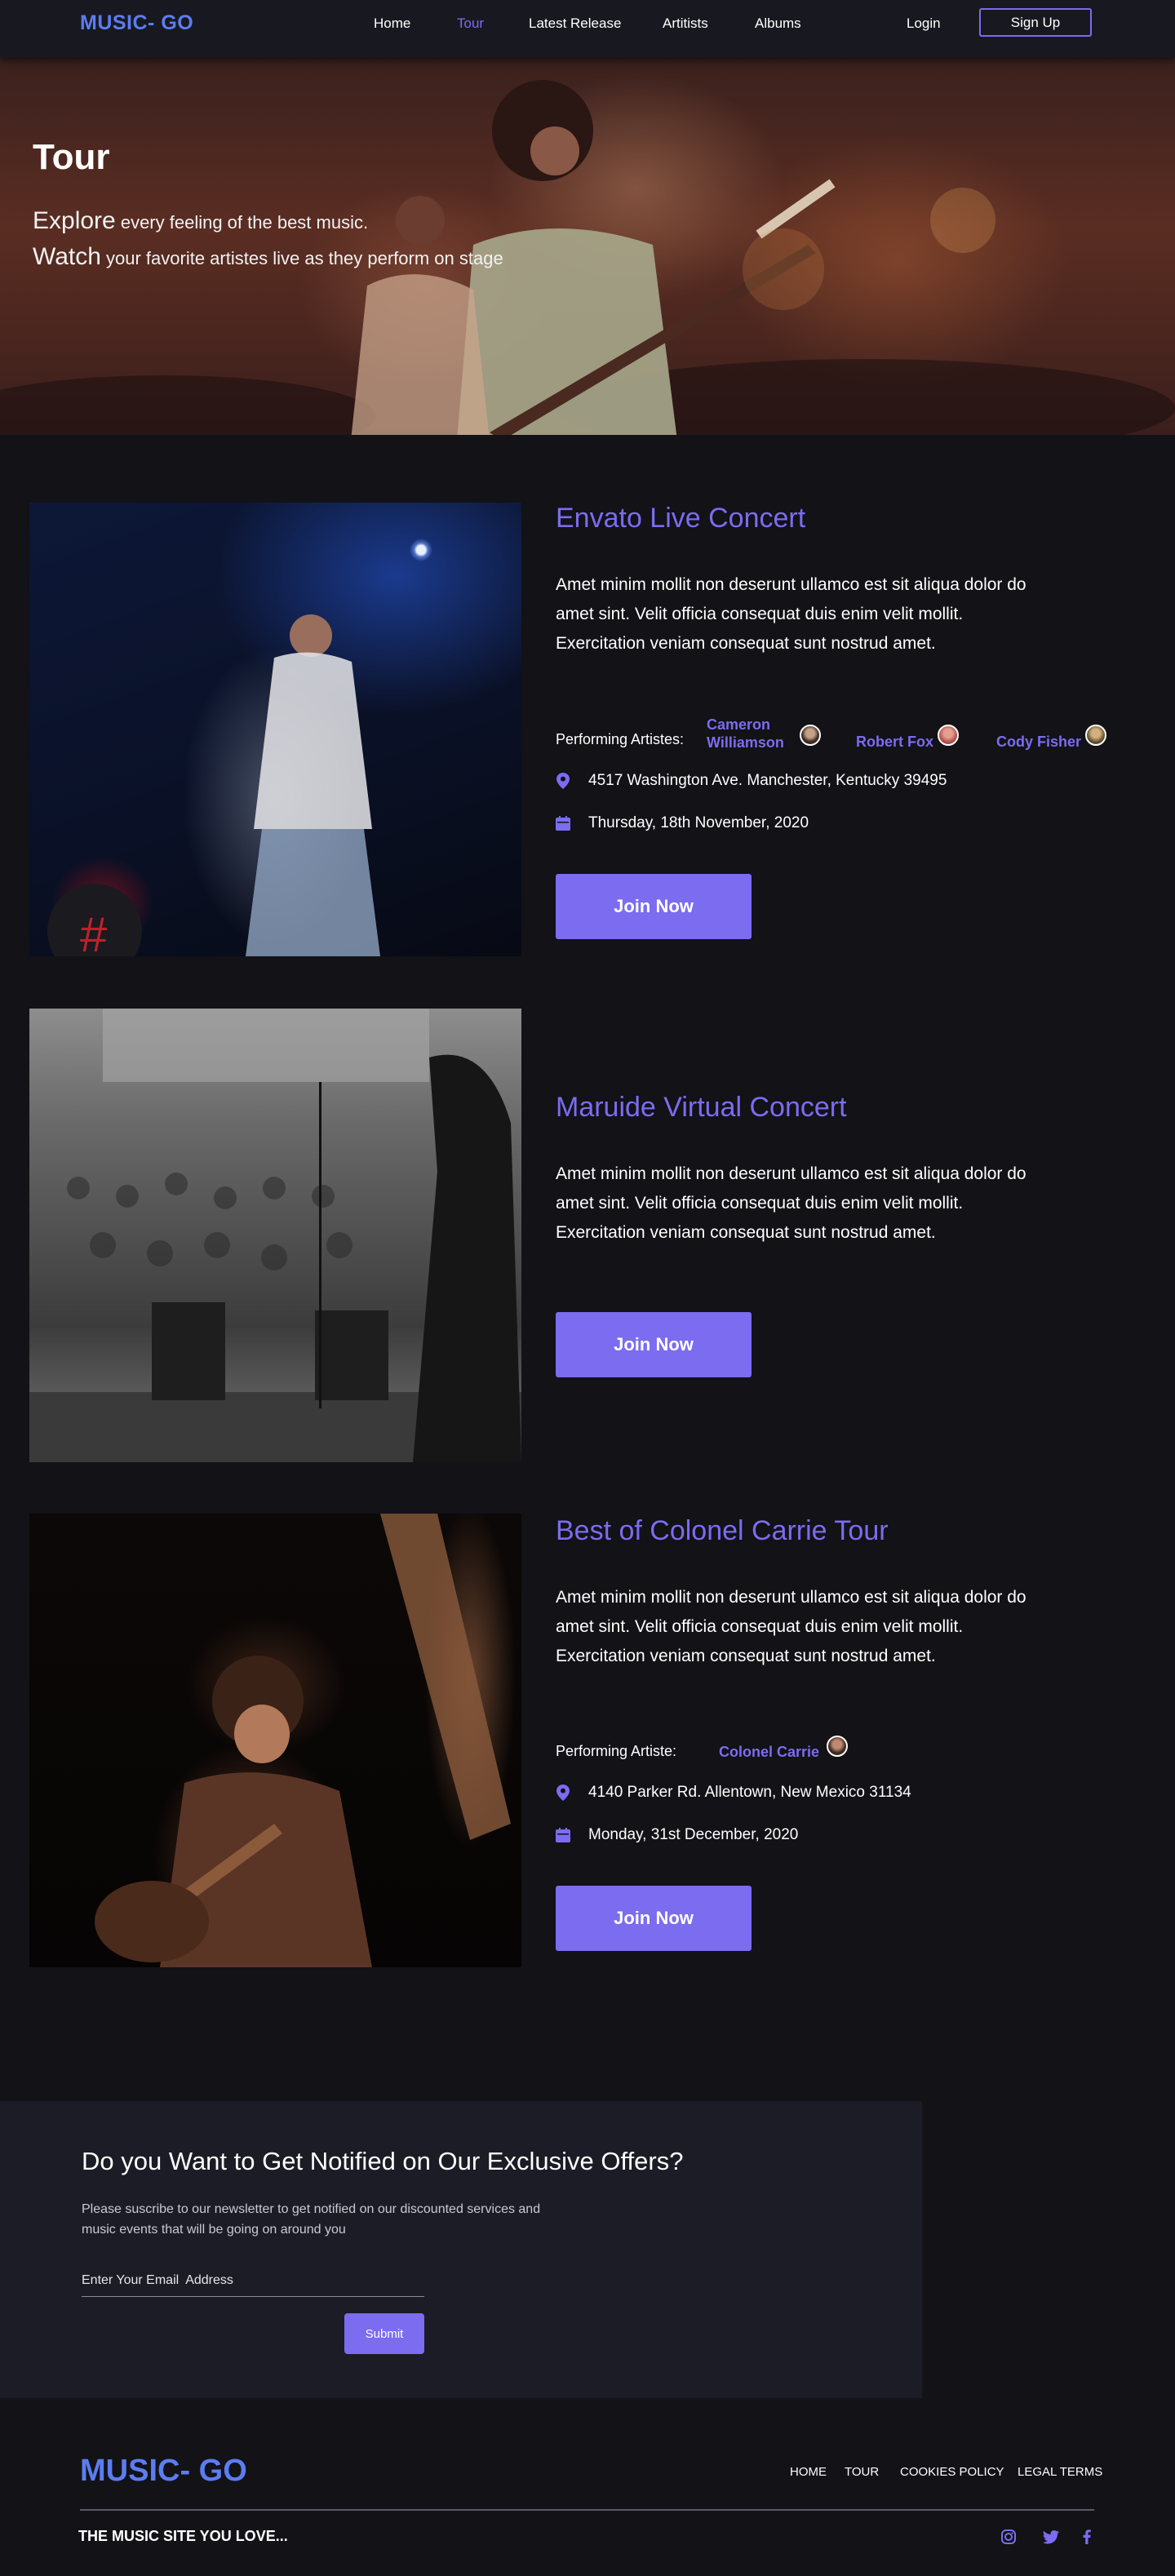 This screenshot has width=1175, height=2576. I want to click on artist-cody-fisher: Cody Fisher, so click(1038, 742).